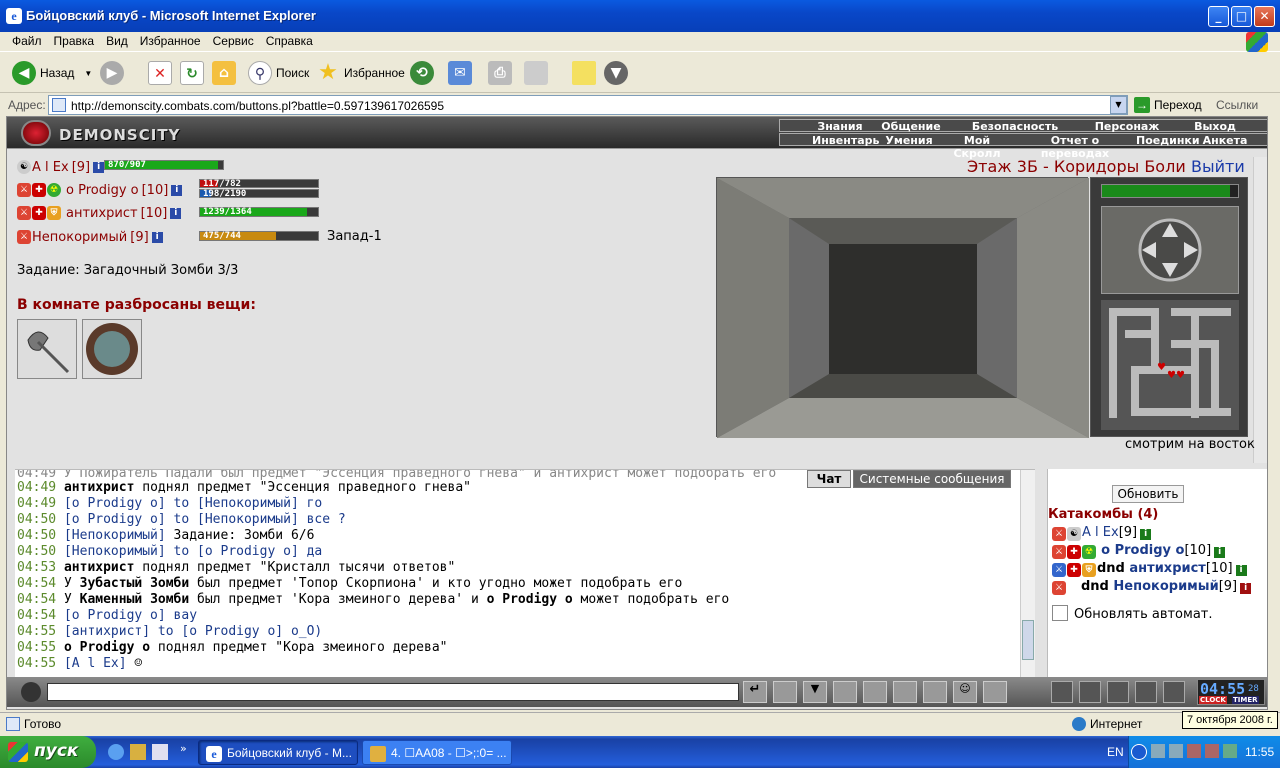 This screenshot has height=768, width=1280. What do you see at coordinates (112, 349) in the screenshot?
I see `bark-item` at bounding box center [112, 349].